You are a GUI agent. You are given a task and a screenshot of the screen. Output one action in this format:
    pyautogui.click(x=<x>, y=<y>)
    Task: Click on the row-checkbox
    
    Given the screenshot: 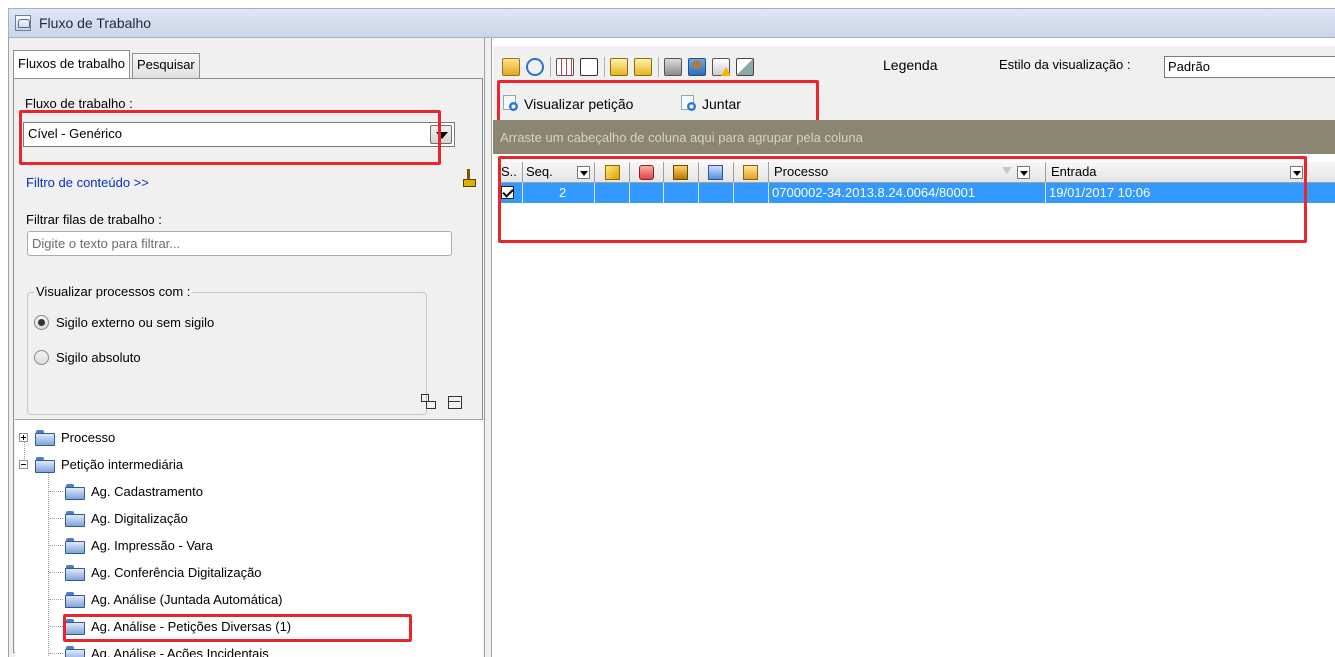 What is the action you would take?
    pyautogui.click(x=507, y=192)
    